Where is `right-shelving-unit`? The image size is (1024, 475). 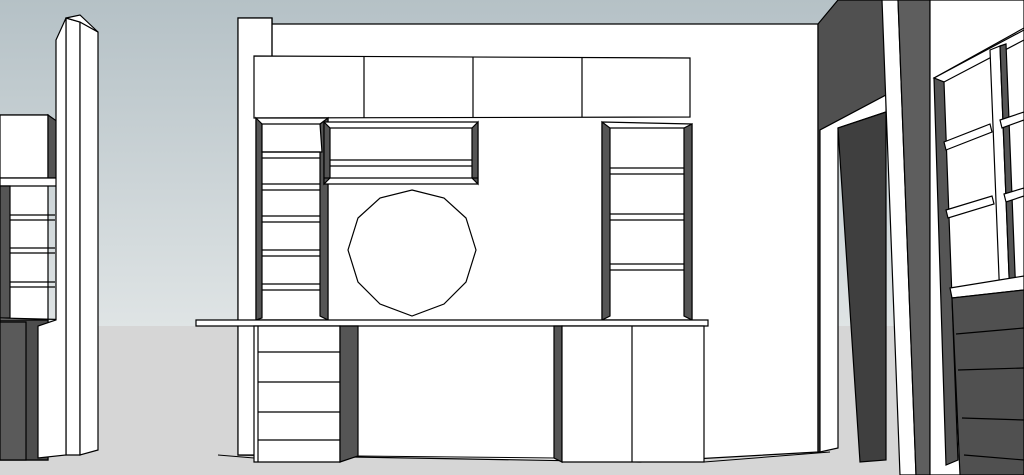
right-shelving-unit is located at coordinates (976, 237).